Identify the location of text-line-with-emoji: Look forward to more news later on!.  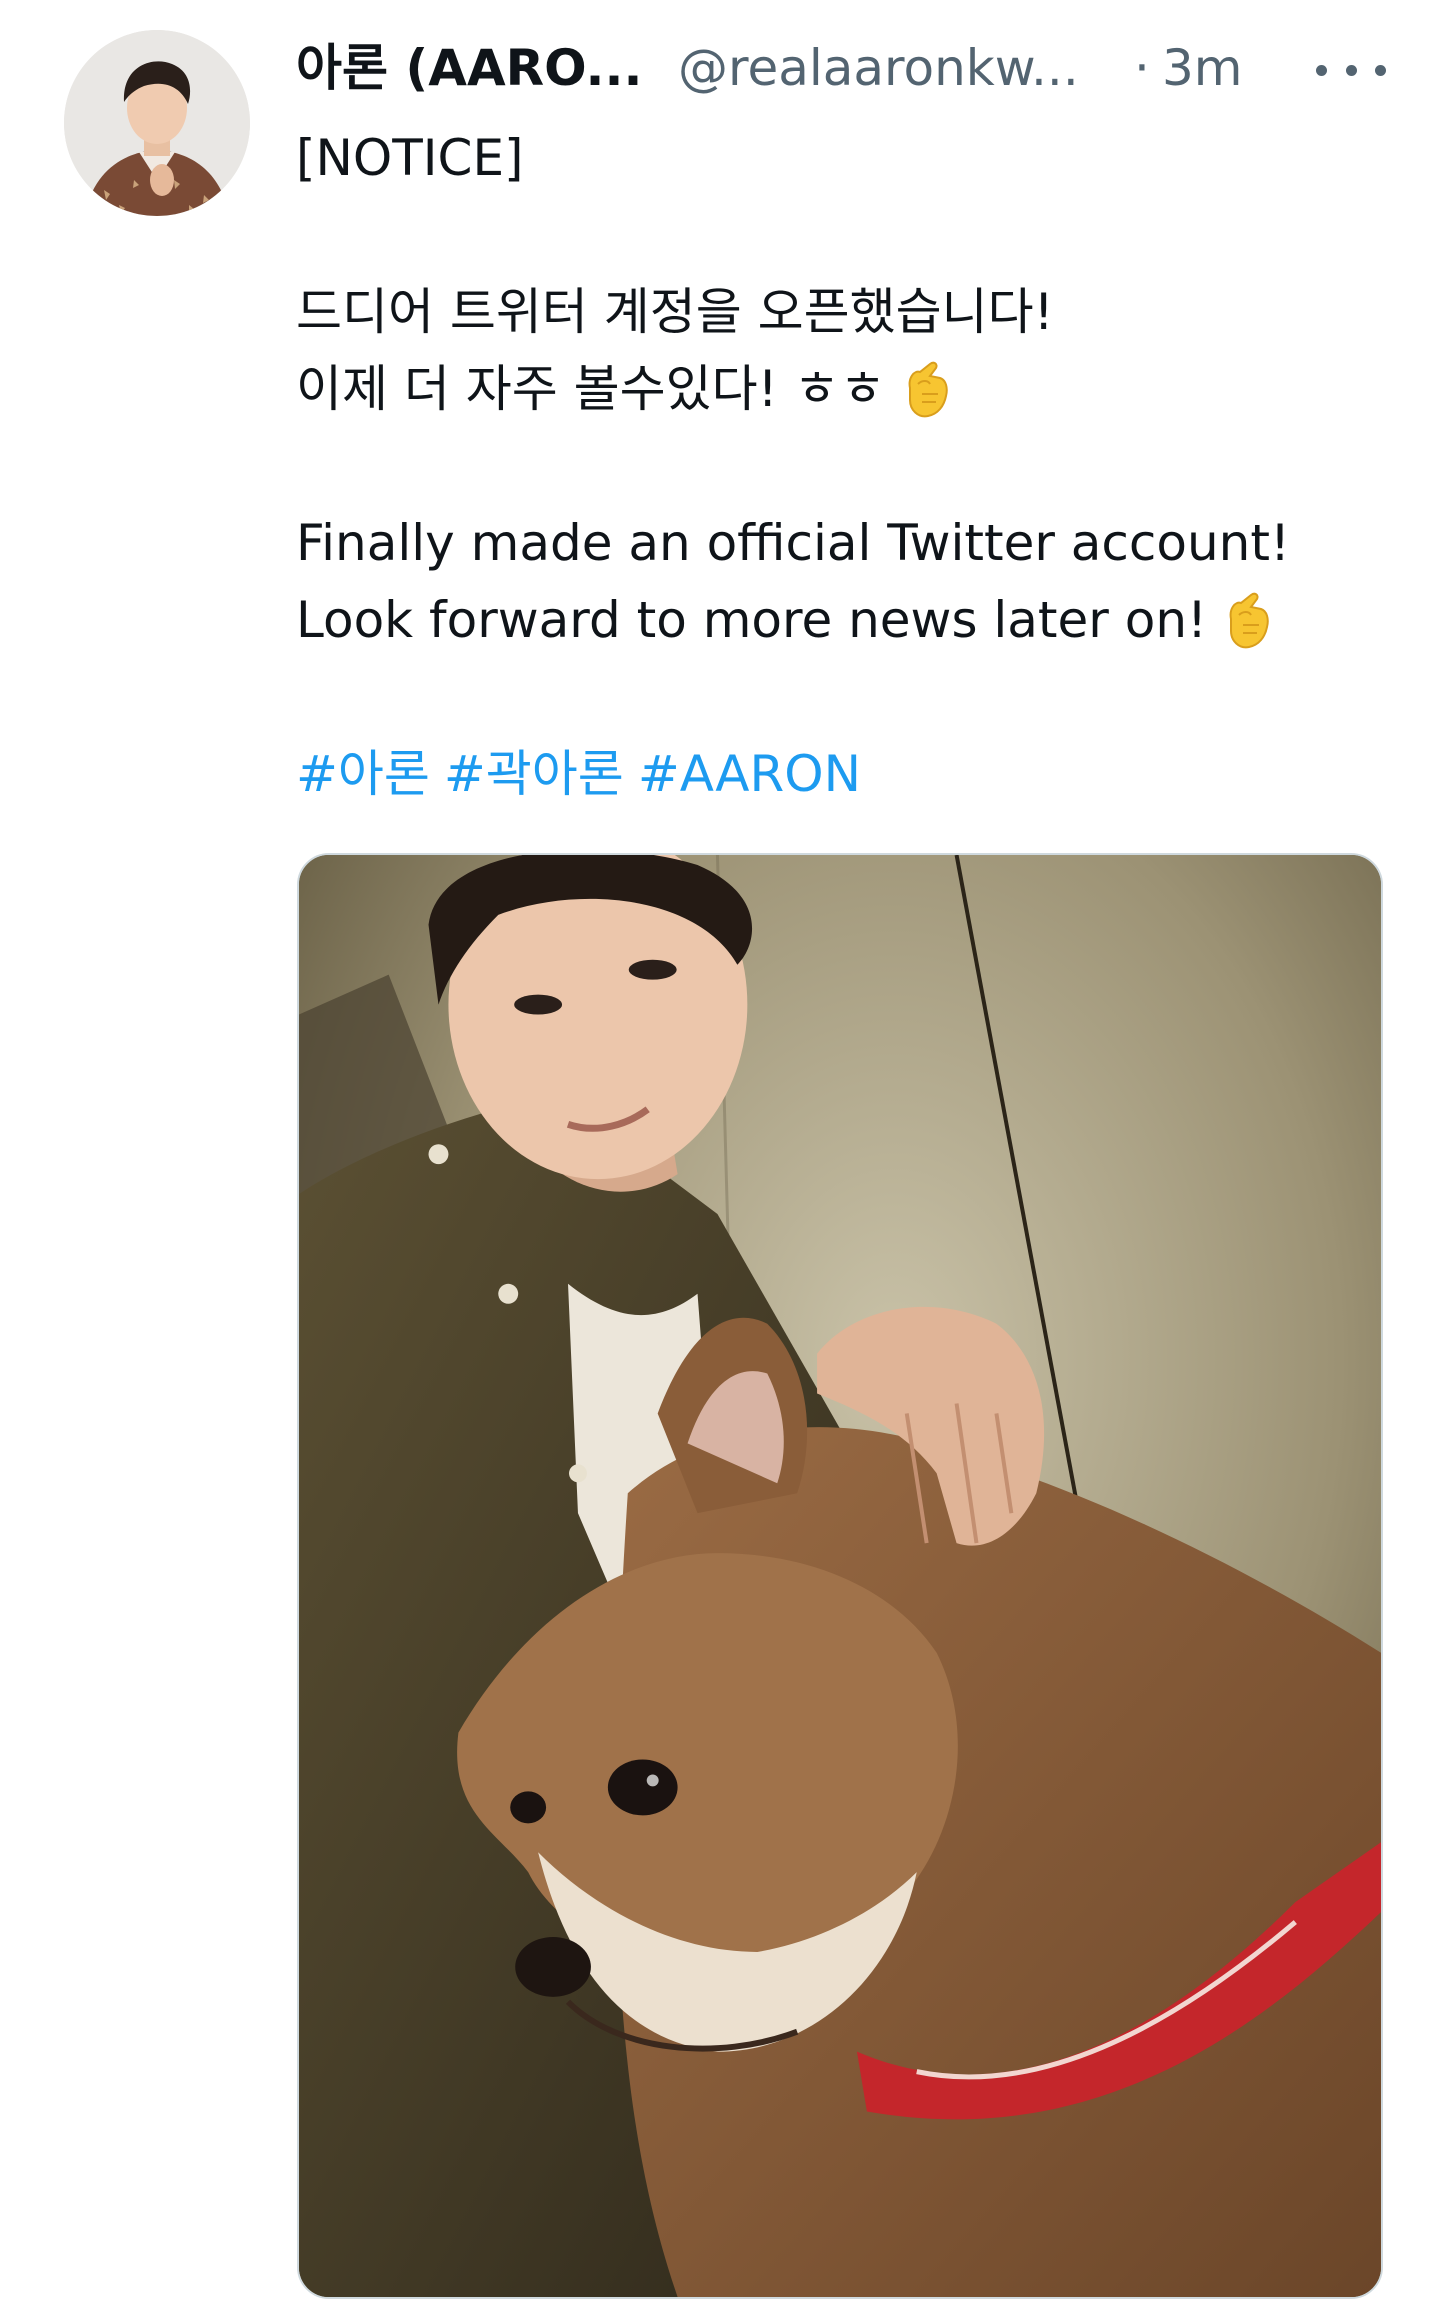
(846, 620).